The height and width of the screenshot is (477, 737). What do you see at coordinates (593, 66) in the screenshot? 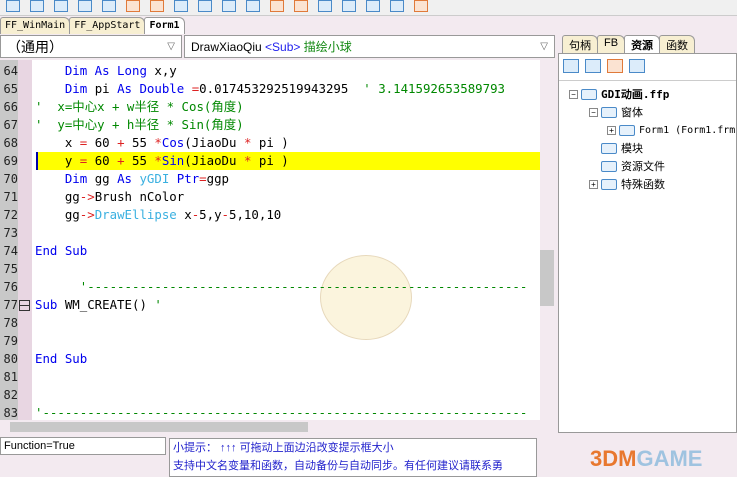
I see `form-view-icon` at bounding box center [593, 66].